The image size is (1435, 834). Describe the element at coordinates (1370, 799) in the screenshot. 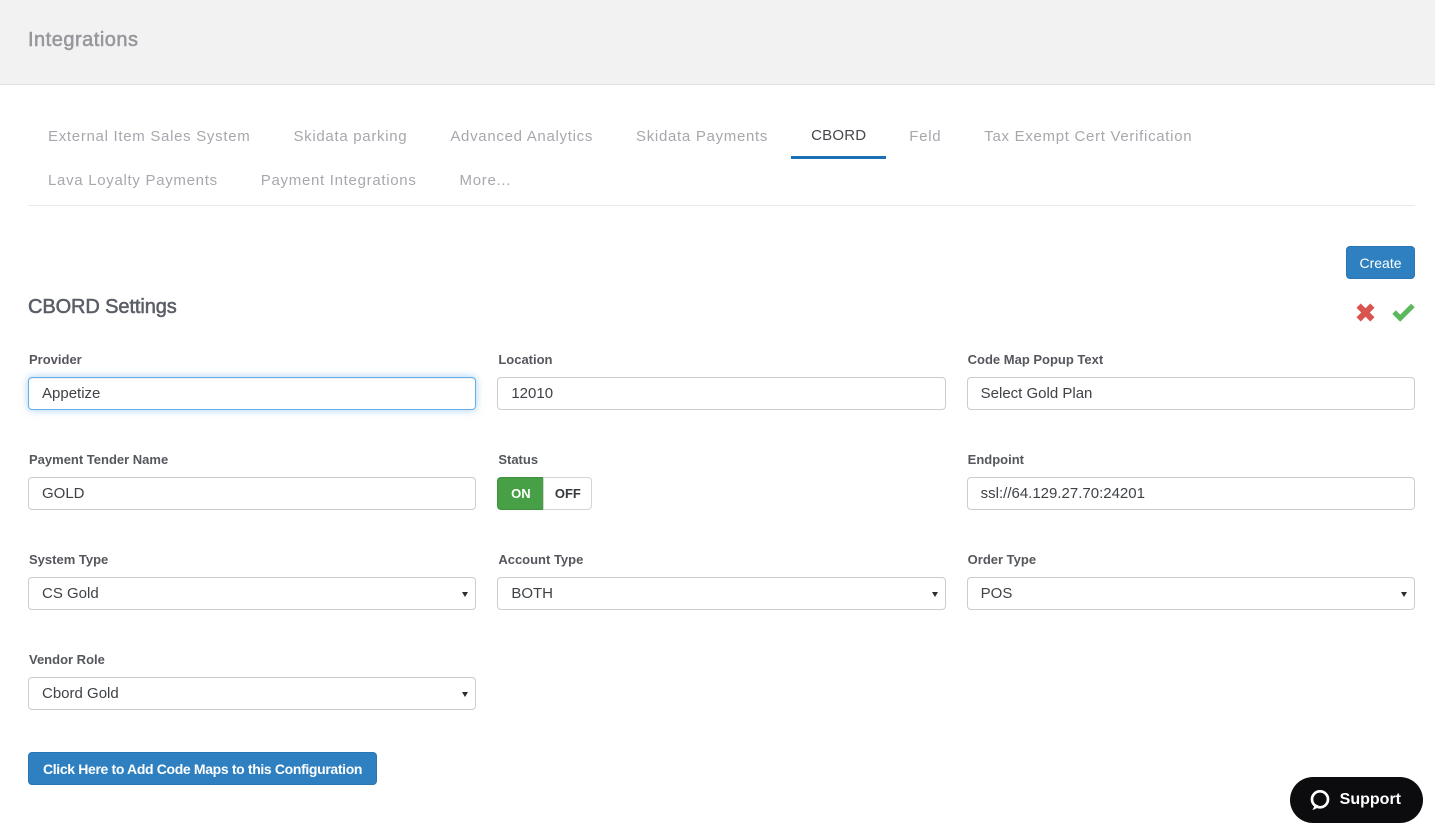

I see `support-label: Support` at that location.